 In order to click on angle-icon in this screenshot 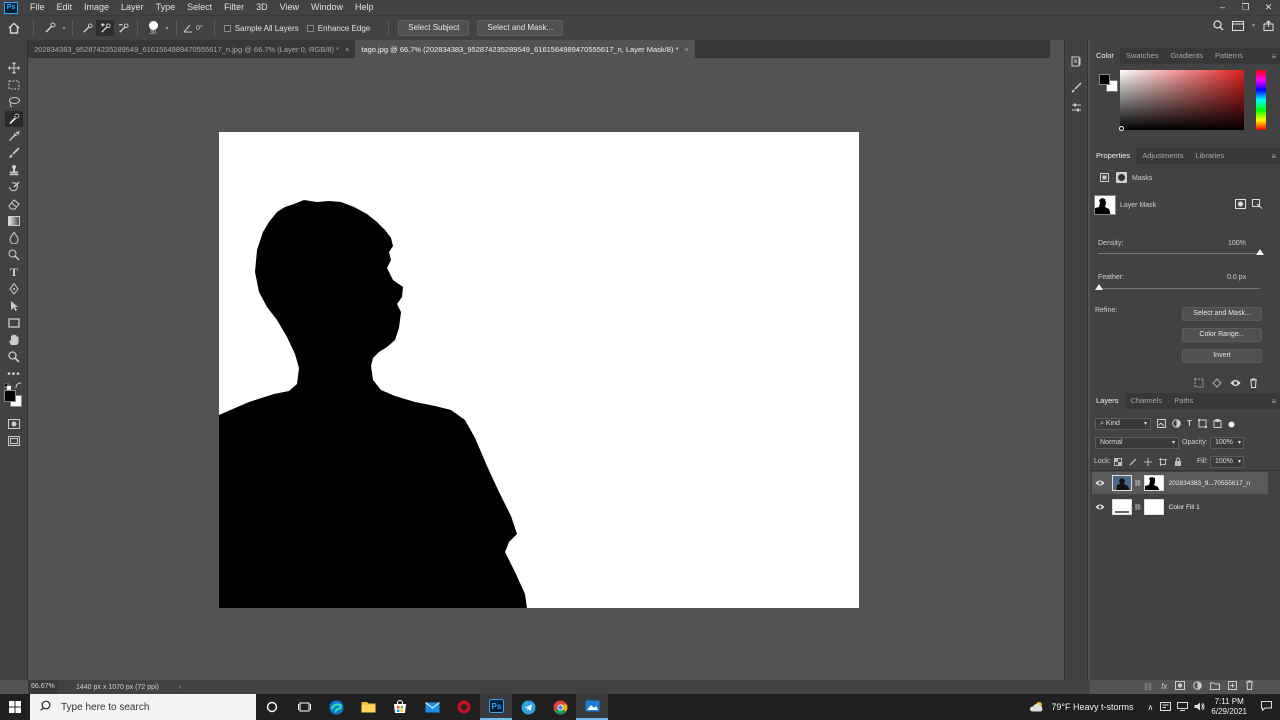, I will do `click(188, 28)`.